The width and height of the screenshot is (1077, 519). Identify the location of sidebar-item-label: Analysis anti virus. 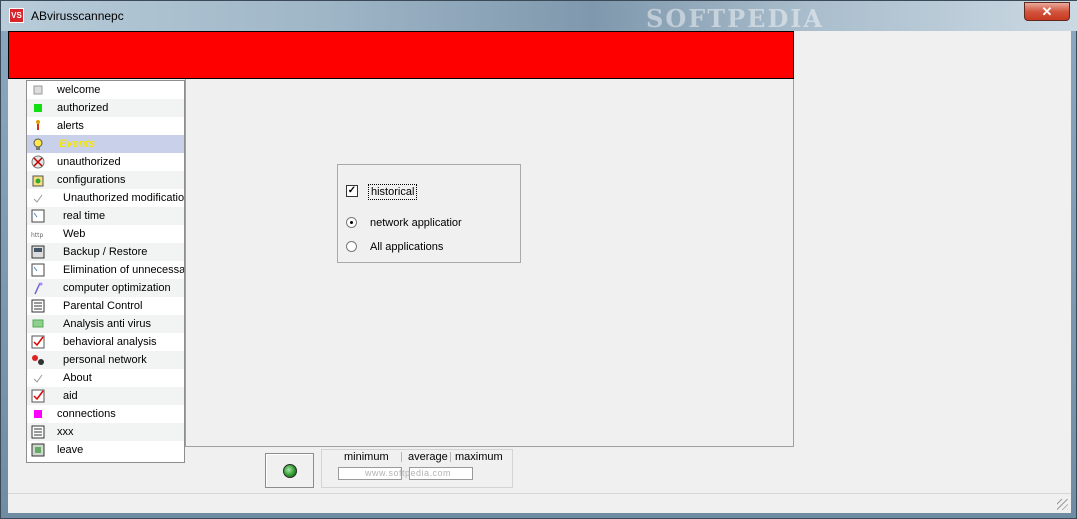
(107, 324).